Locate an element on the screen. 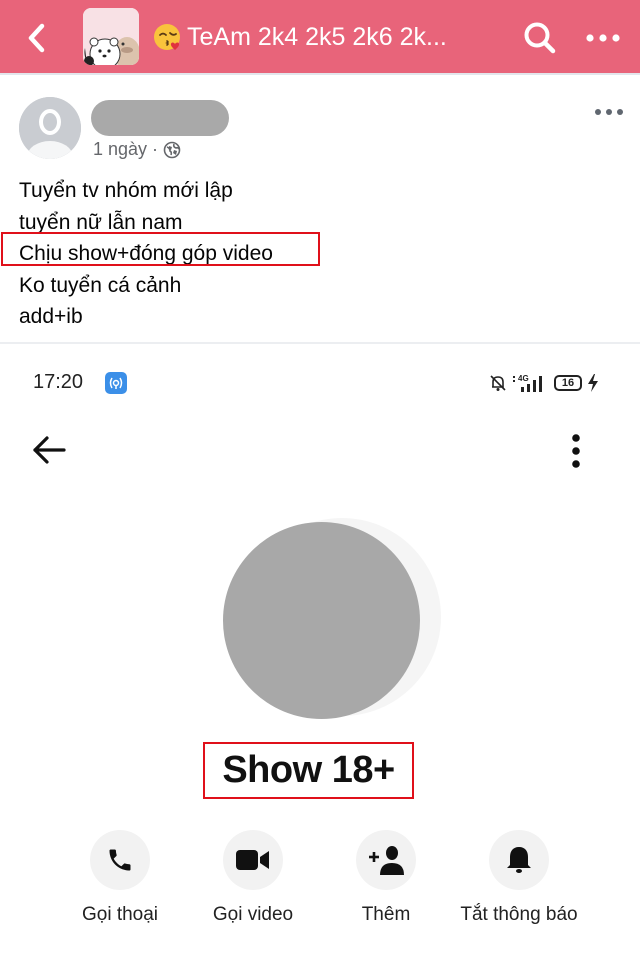 This screenshot has height=965, width=640. post-line: Ko tuyển cá cảnh is located at coordinates (100, 285).